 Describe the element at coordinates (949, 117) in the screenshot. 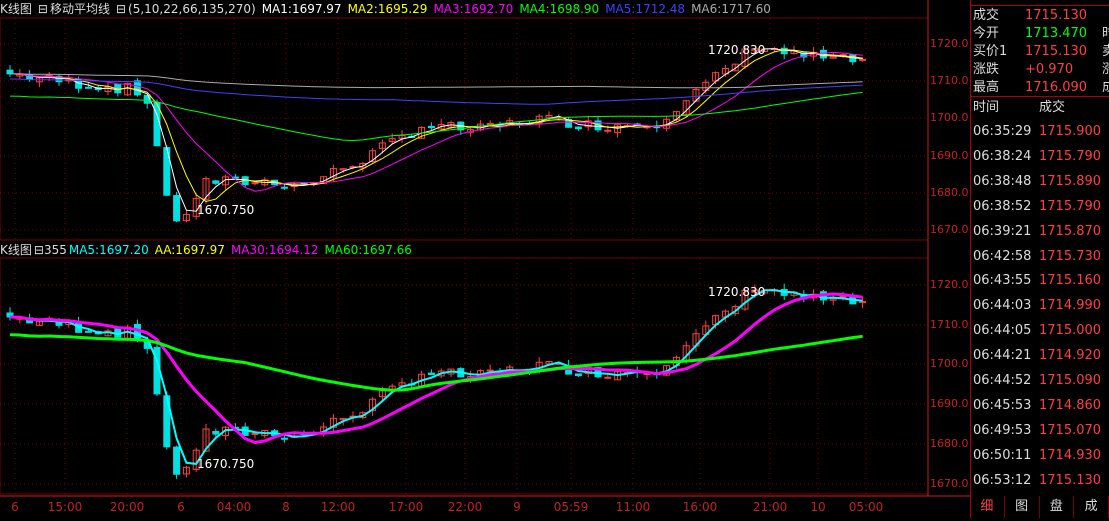

I see `top-y-tick: 1700.0` at that location.